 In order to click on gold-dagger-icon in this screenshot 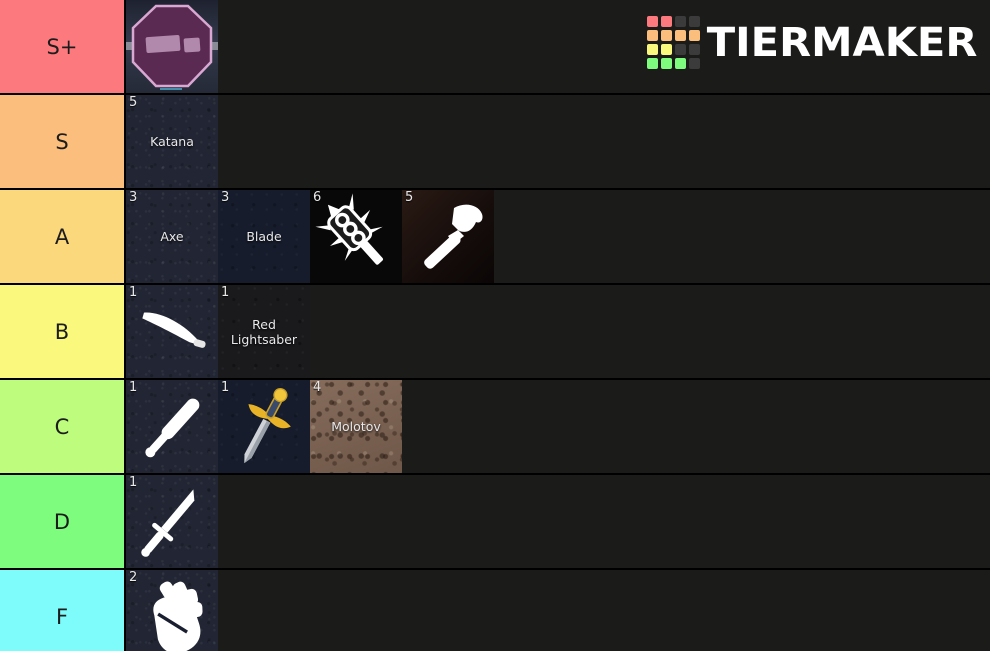, I will do `click(264, 426)`.